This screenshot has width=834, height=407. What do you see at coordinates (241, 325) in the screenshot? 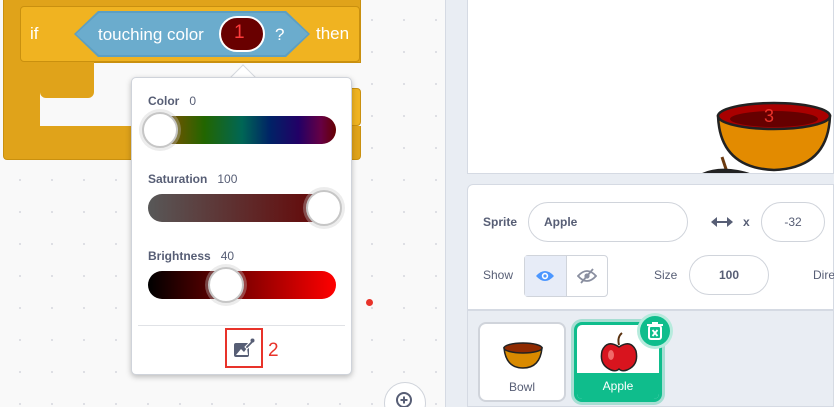
I see `popover-divider` at bounding box center [241, 325].